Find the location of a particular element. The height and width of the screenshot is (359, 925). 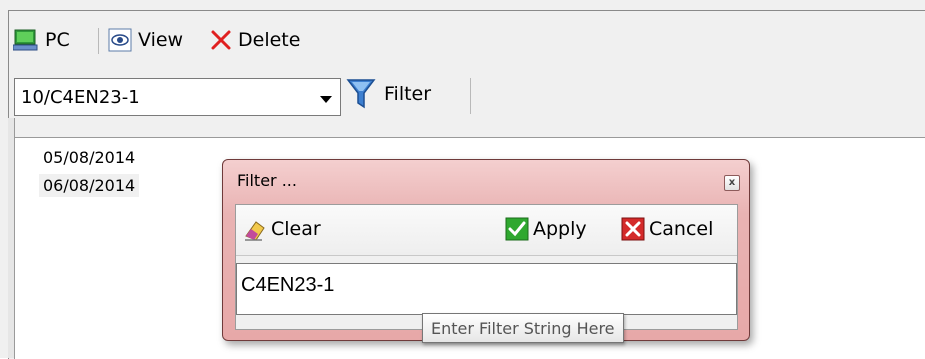

clear-button: Clear is located at coordinates (281, 229).